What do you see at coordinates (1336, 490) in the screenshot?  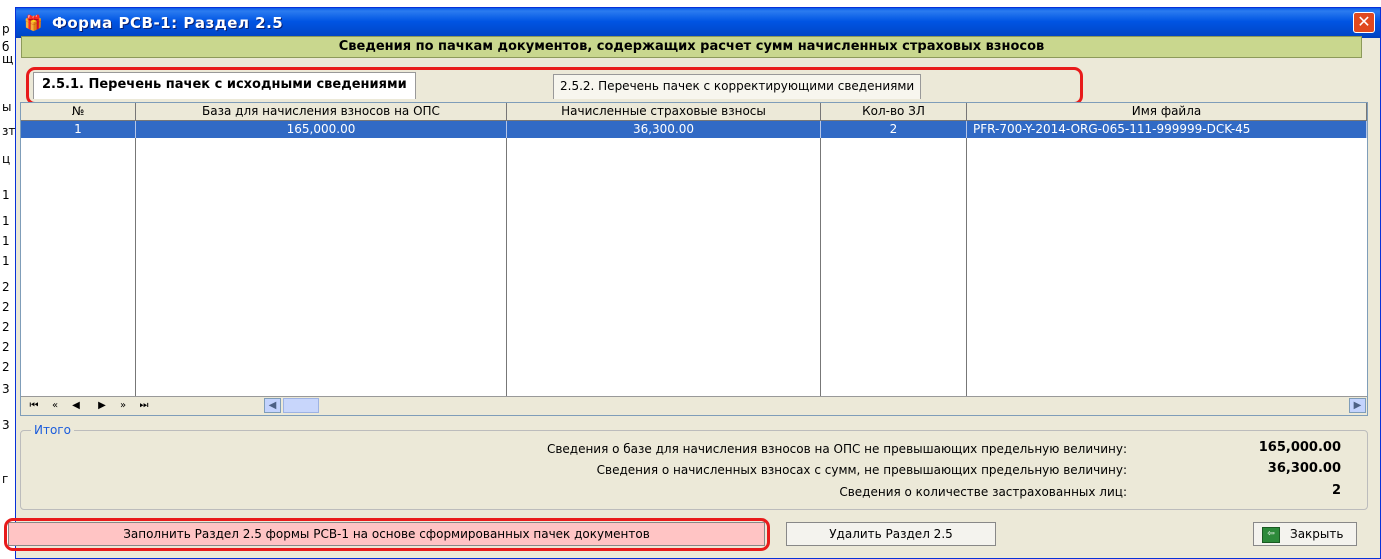 I see `total-insured-value: 2` at bounding box center [1336, 490].